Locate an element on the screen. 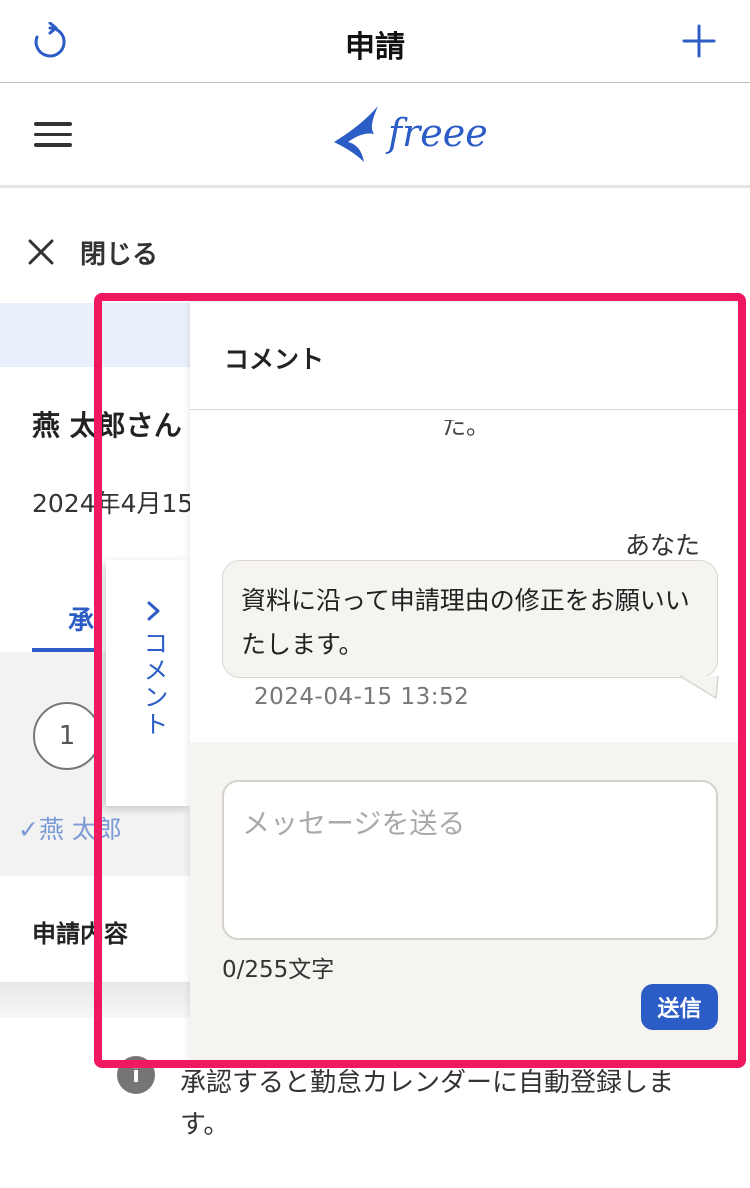  hamburger-menu-icon is located at coordinates (53, 136).